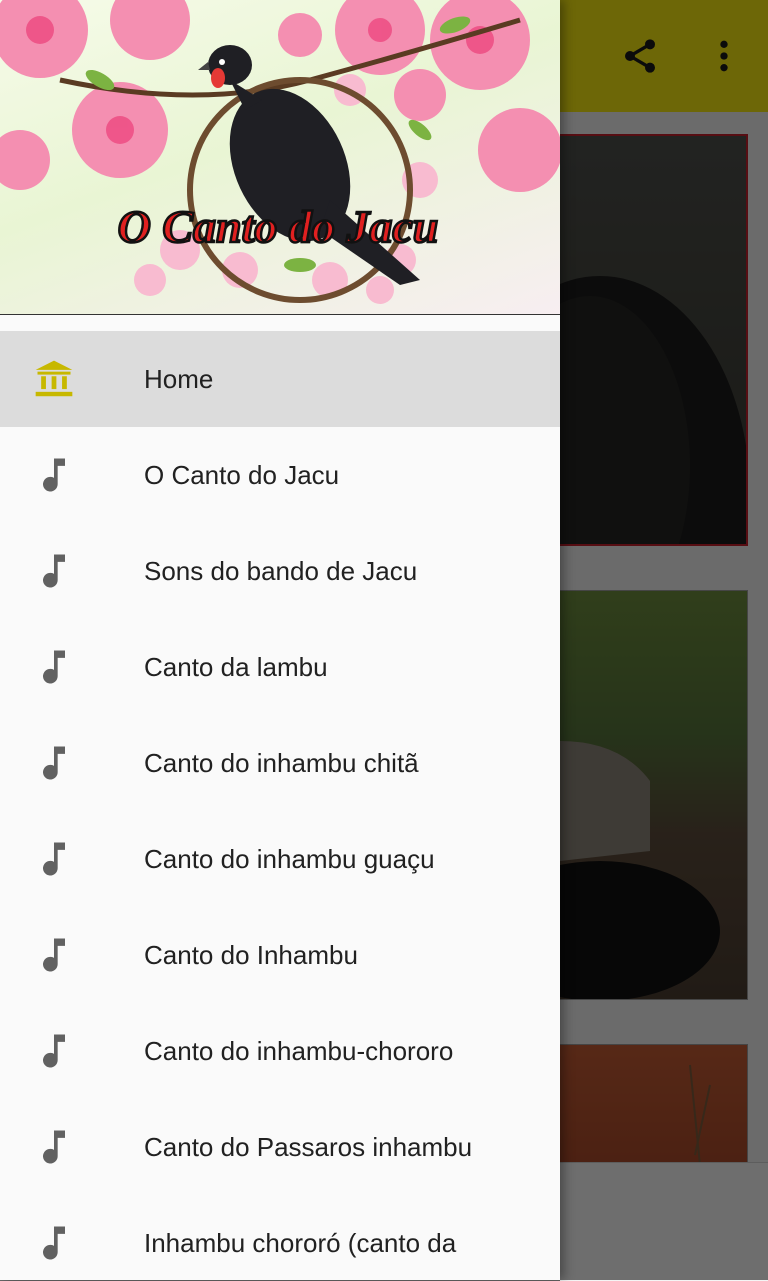 The width and height of the screenshot is (768, 1281). I want to click on menu-item-label: Canto do Passaros inhambu, so click(308, 1147).